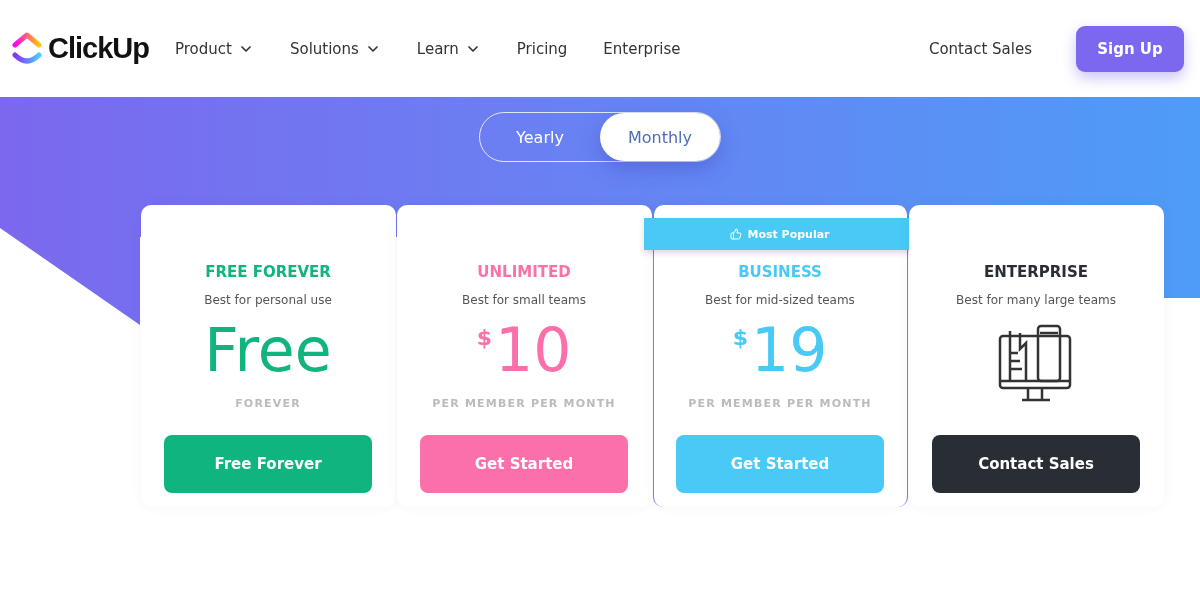 The height and width of the screenshot is (600, 1200). I want to click on plan-name: FREE FOREVER, so click(268, 272).